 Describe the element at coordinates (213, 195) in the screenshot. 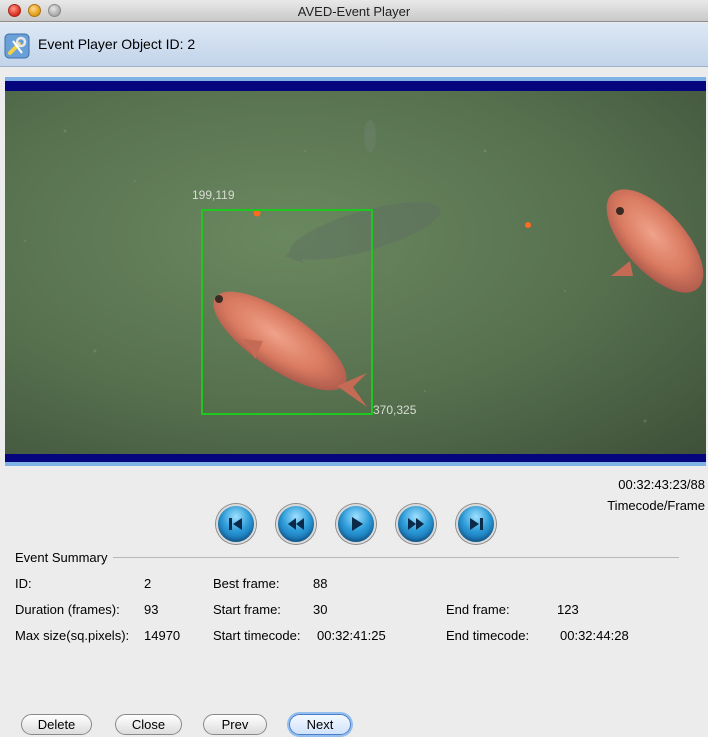

I see `bbox-top-left-coordinate: 199,119` at that location.